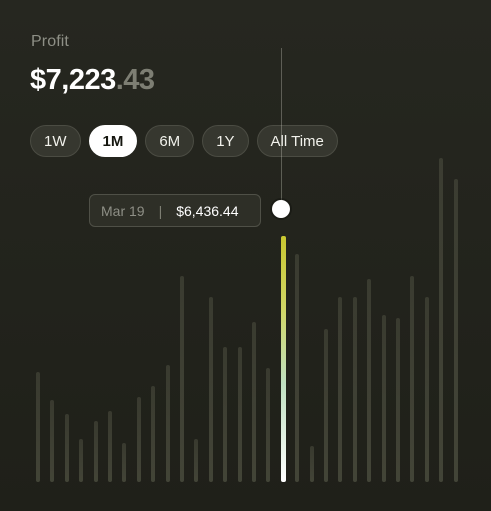 This screenshot has height=511, width=491. I want to click on chart-bar-selected, so click(283, 359).